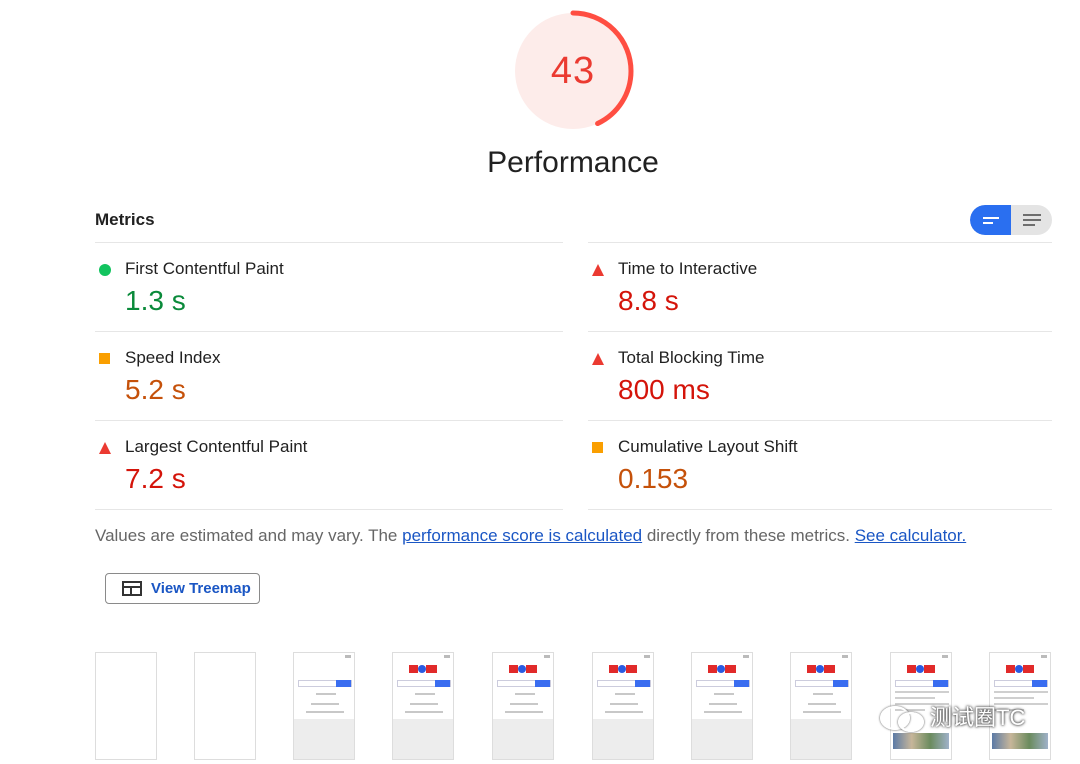  Describe the element at coordinates (911, 535) in the screenshot. I see `see-calculator-link: See calculator.` at that location.